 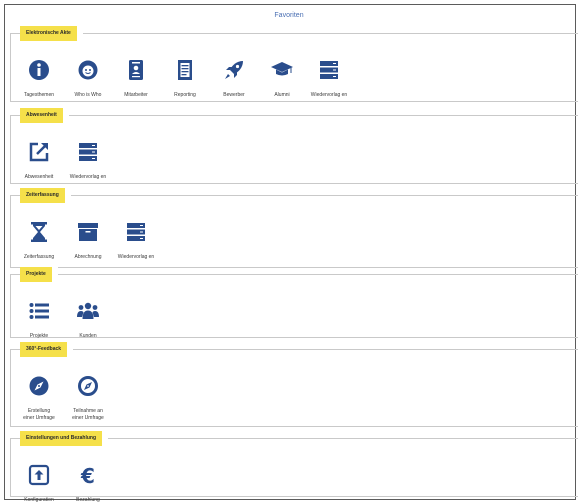 What do you see at coordinates (185, 70) in the screenshot?
I see `document-icon` at bounding box center [185, 70].